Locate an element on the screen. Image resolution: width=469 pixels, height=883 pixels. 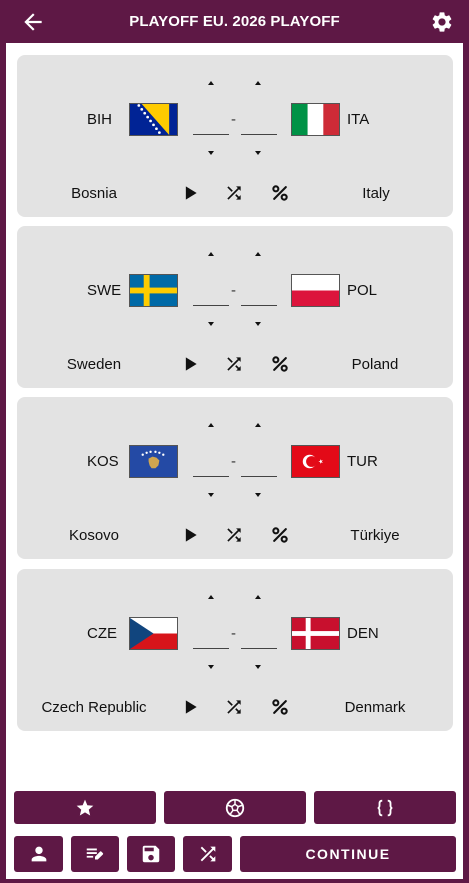
shuffle-all-button is located at coordinates (207, 854).